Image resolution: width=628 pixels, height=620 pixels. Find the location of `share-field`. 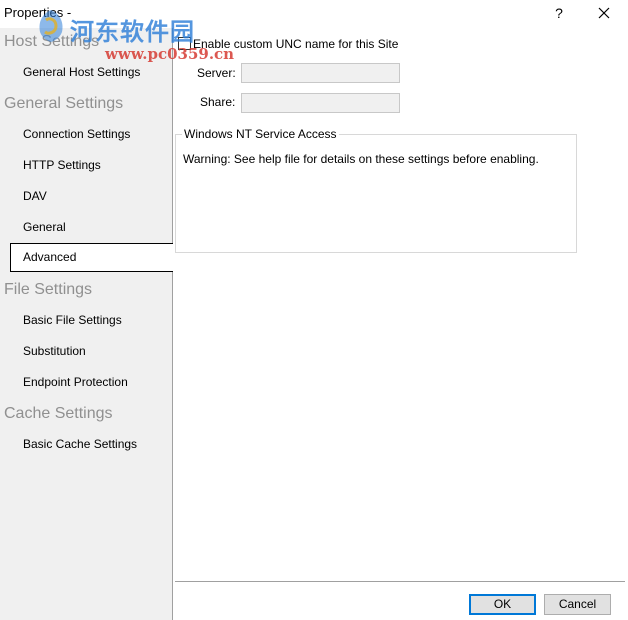

share-field is located at coordinates (320, 103).